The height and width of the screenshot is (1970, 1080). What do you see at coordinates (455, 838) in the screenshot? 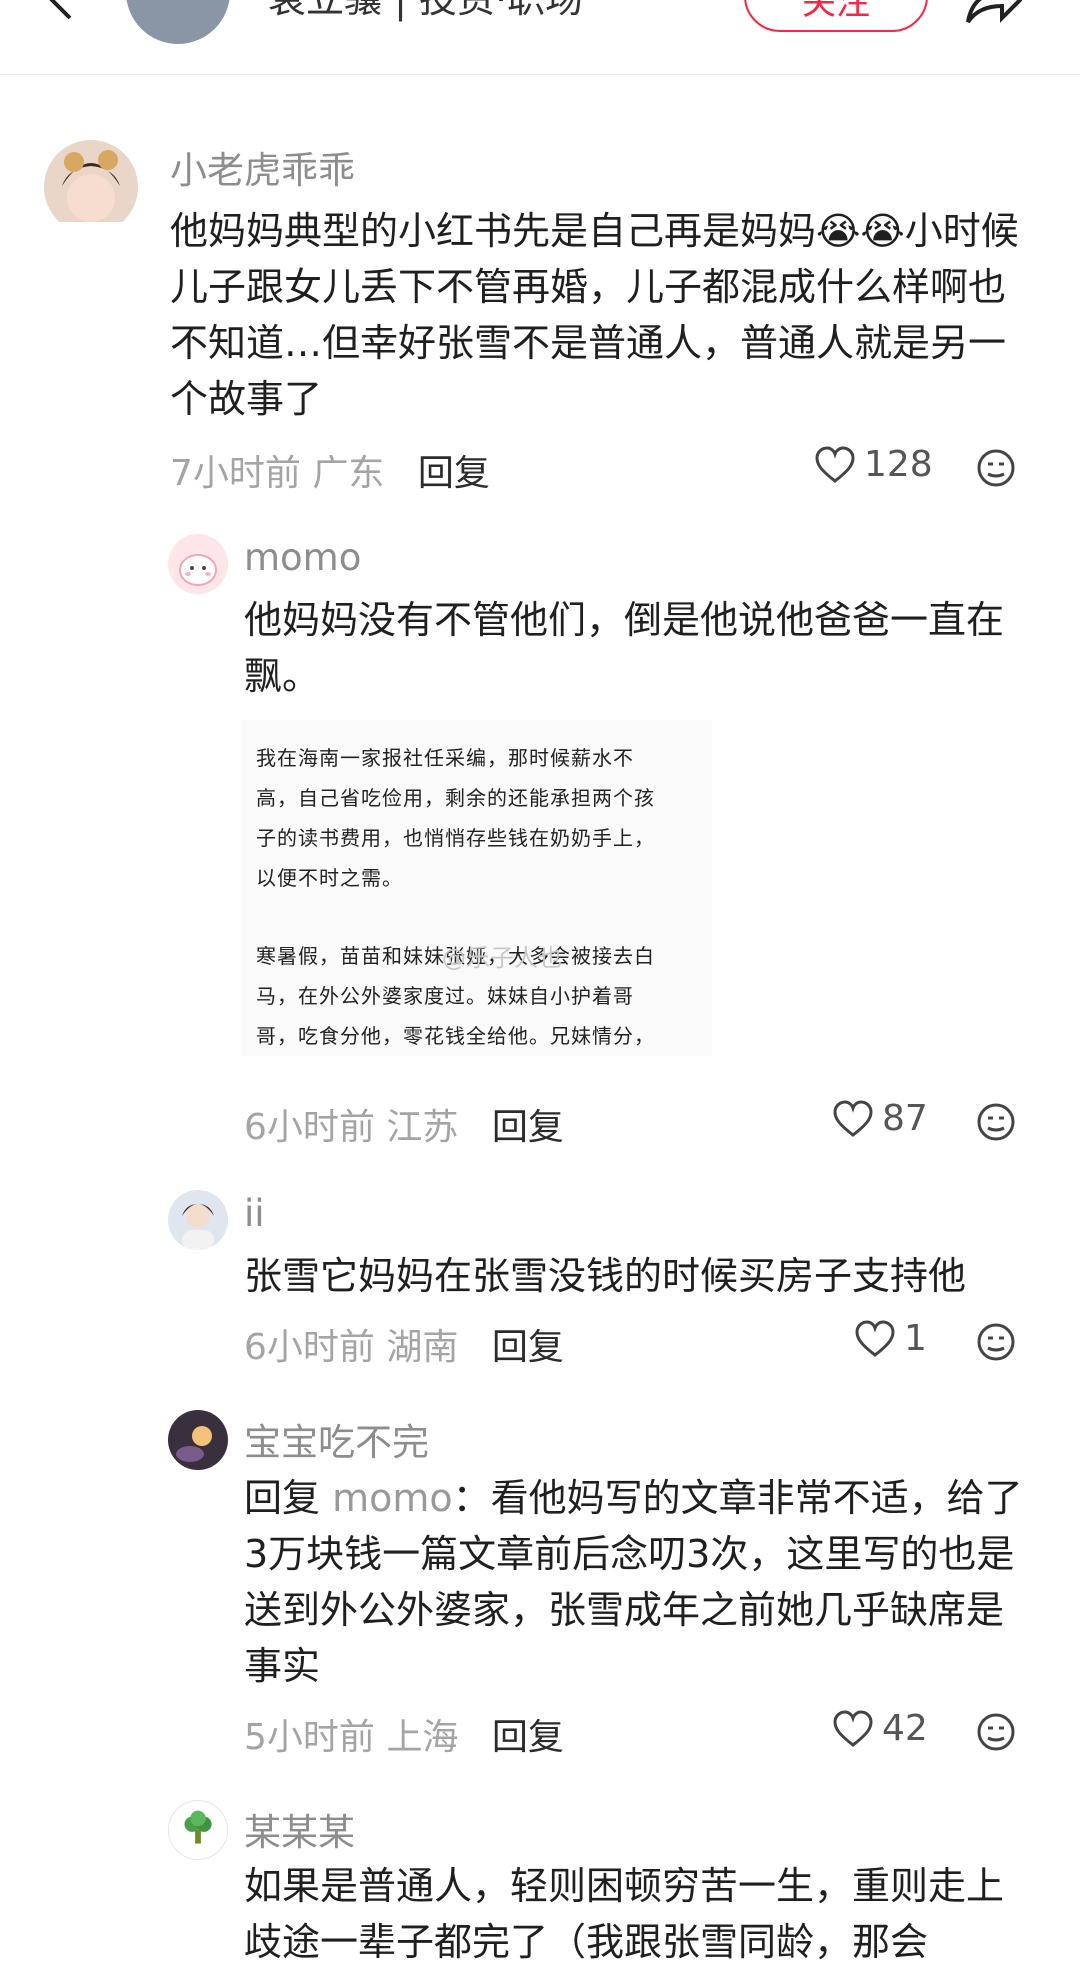
I see `image-text-line: 子的读书费用，也悄悄存些钱在奶奶手上，` at bounding box center [455, 838].